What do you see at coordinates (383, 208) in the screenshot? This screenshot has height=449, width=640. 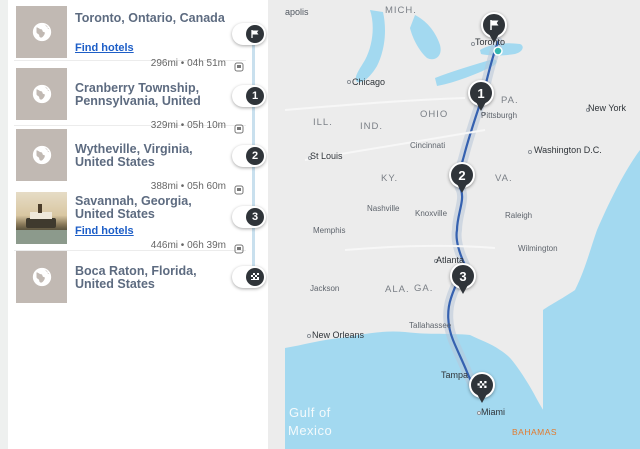 I see `map-label: Nashville` at bounding box center [383, 208].